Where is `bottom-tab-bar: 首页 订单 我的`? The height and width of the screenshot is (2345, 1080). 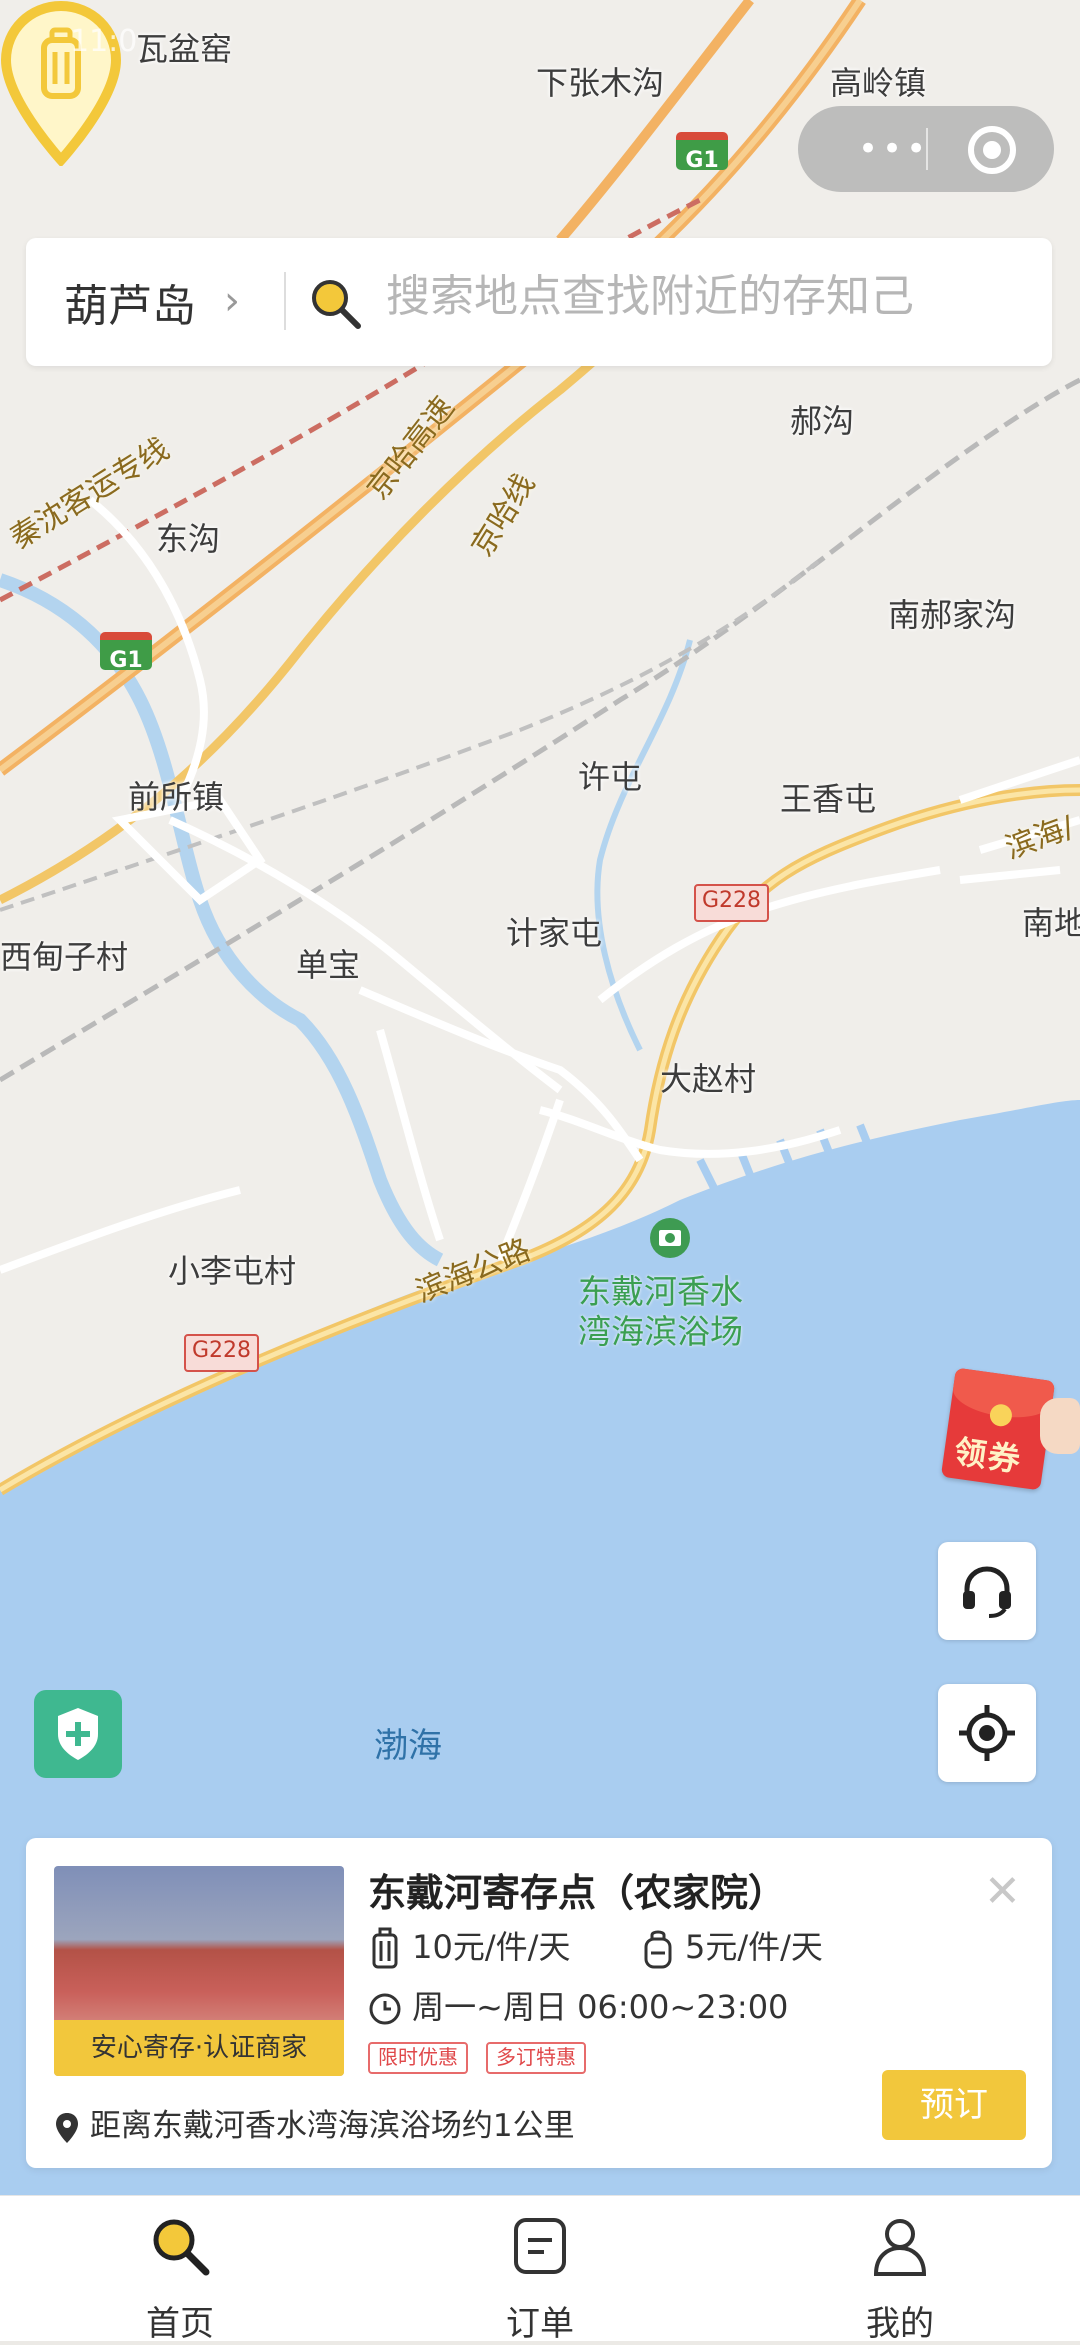 bottom-tab-bar: 首页 订单 我的 is located at coordinates (540, 2269).